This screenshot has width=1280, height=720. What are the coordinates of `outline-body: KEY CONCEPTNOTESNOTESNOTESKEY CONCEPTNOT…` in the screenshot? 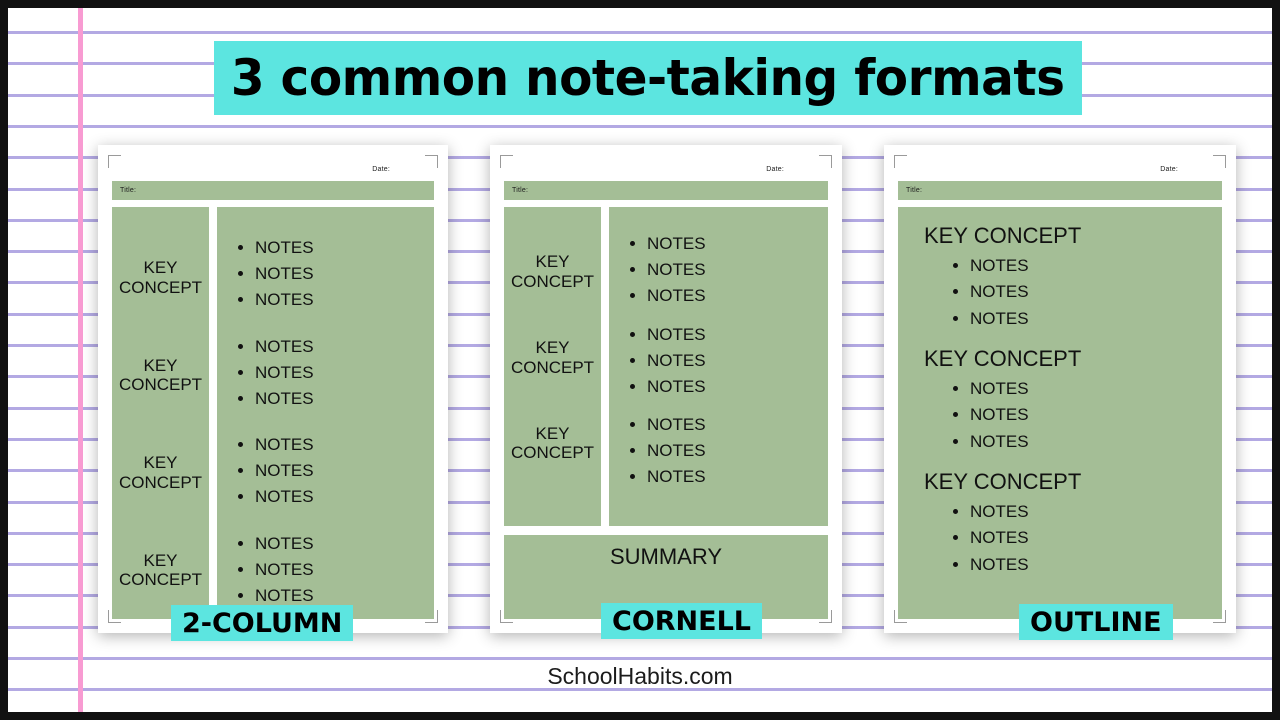 It's located at (1060, 412).